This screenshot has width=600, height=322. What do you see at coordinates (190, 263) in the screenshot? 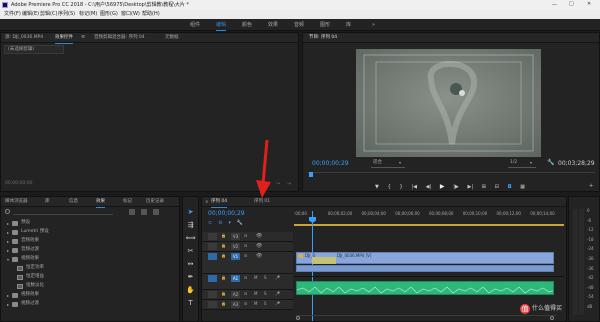
I see `slip-tool: ↔` at bounding box center [190, 263].